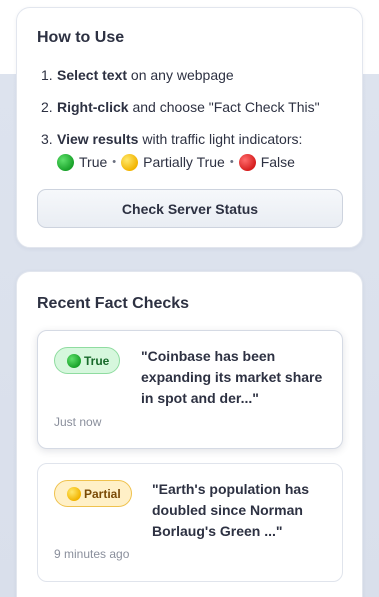  I want to click on check-server-status-button: Check Server Status, so click(190, 208).